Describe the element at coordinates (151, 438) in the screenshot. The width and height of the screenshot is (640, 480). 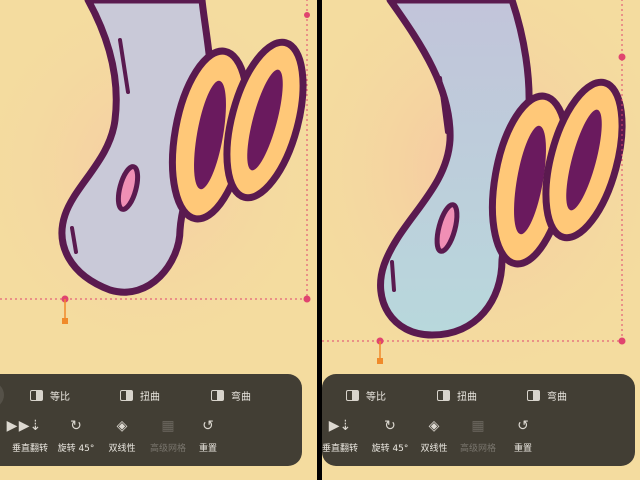
I see `tool-row: ▶ ▶⇣ 垂直翻转 ↻ 旋转 45° ◈ 双线性 ▦ 高级网格 ↺ 重置` at that location.